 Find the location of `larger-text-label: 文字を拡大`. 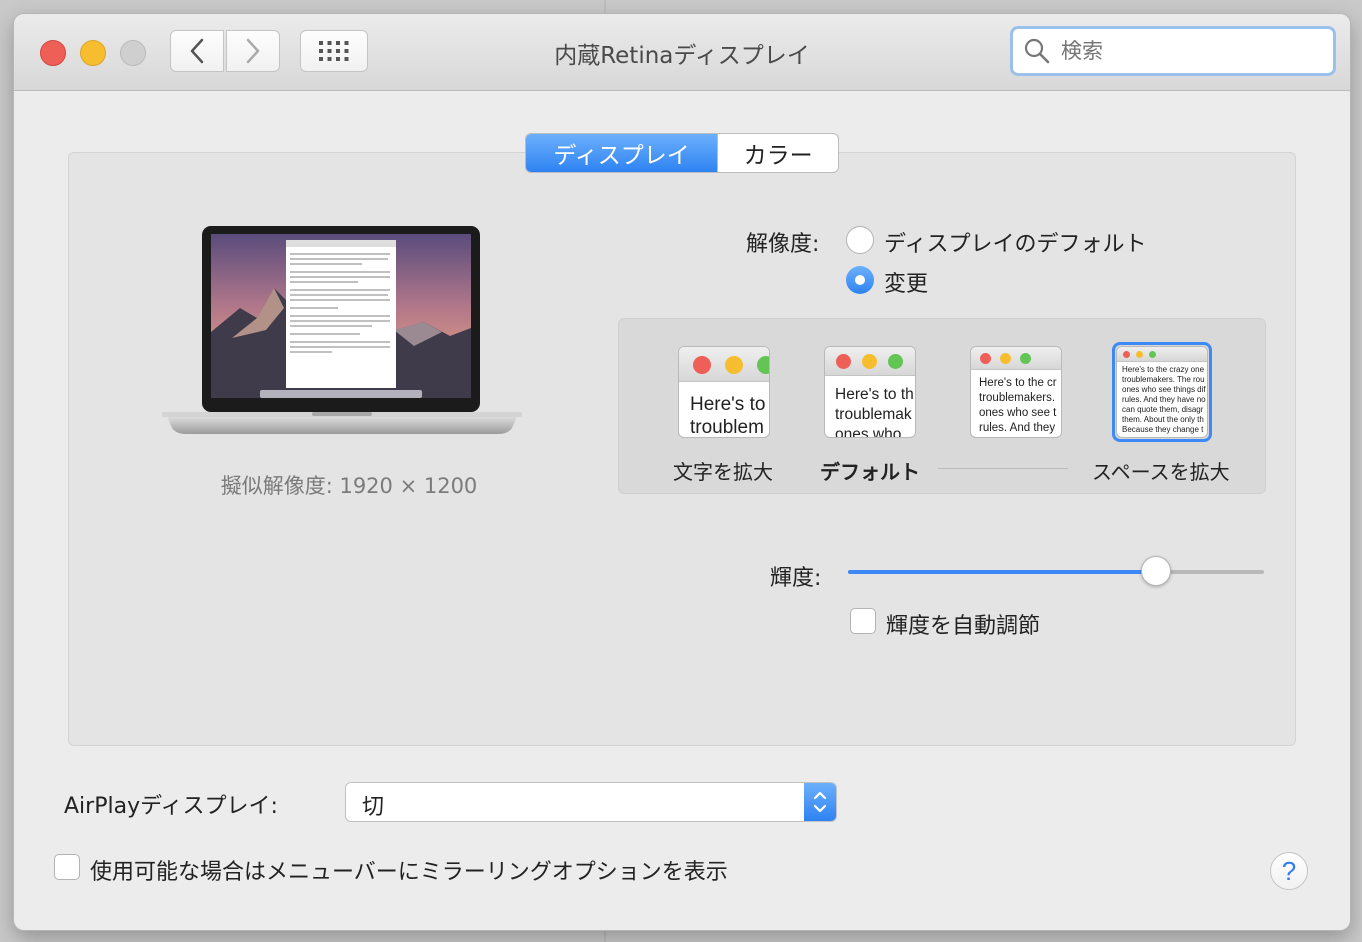

larger-text-label: 文字を拡大 is located at coordinates (723, 472).